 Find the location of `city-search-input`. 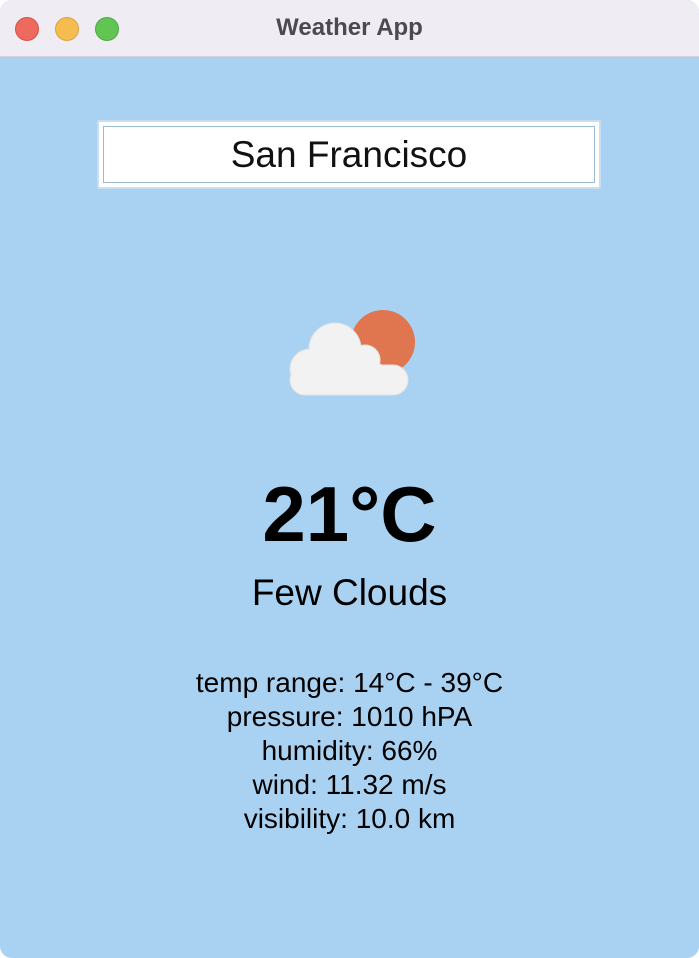

city-search-input is located at coordinates (349, 154).